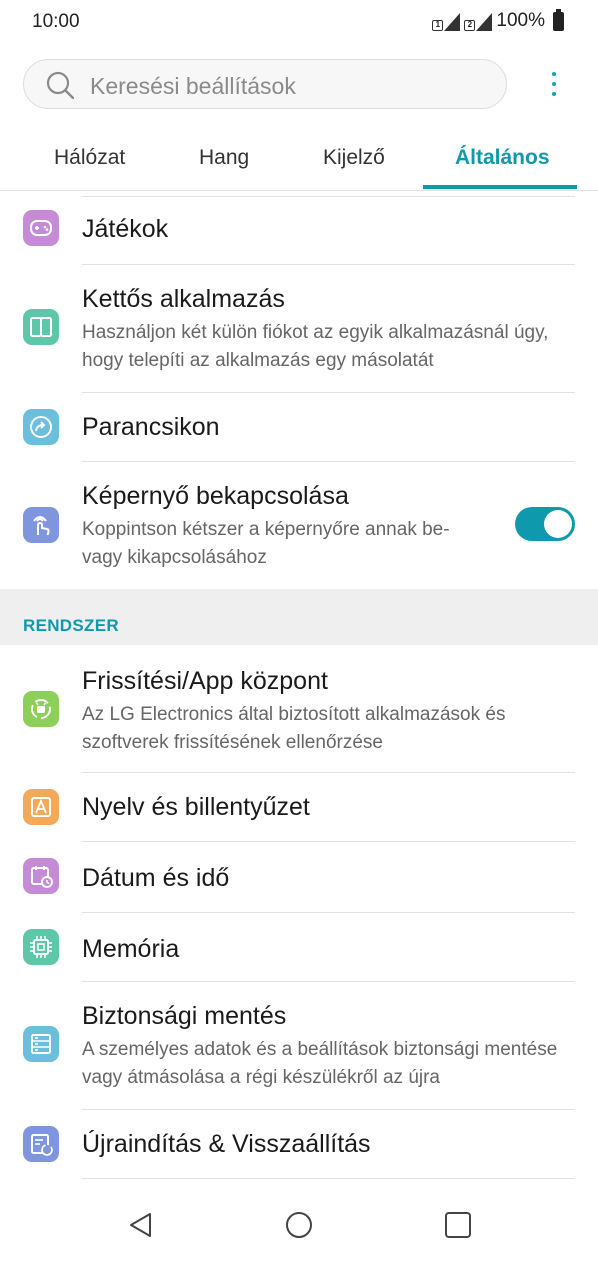 This screenshot has width=598, height=1262. I want to click on tab-sound: Hang, so click(224, 158).